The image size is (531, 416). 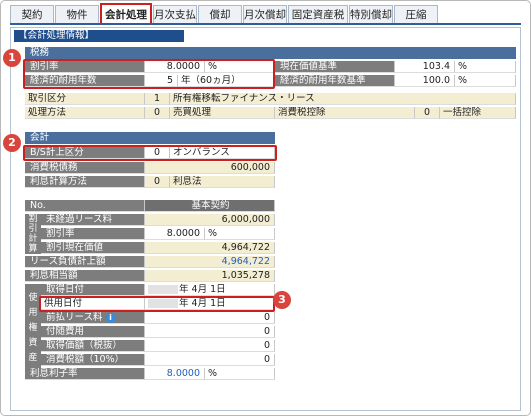 What do you see at coordinates (85, 262) in the screenshot?
I see `lease-liability-label: リース負債計上額` at bounding box center [85, 262].